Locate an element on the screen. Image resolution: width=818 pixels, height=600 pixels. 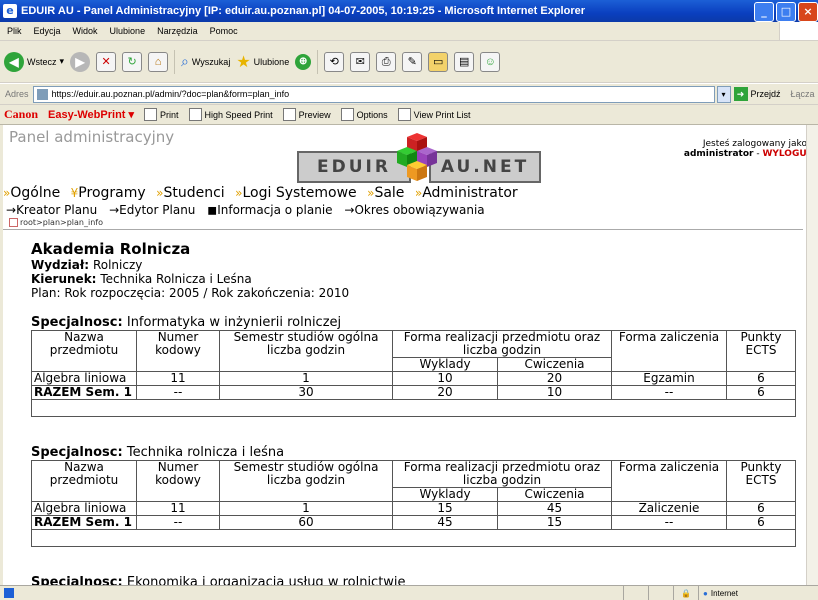
menu-view: Widok is located at coordinates (85, 31).